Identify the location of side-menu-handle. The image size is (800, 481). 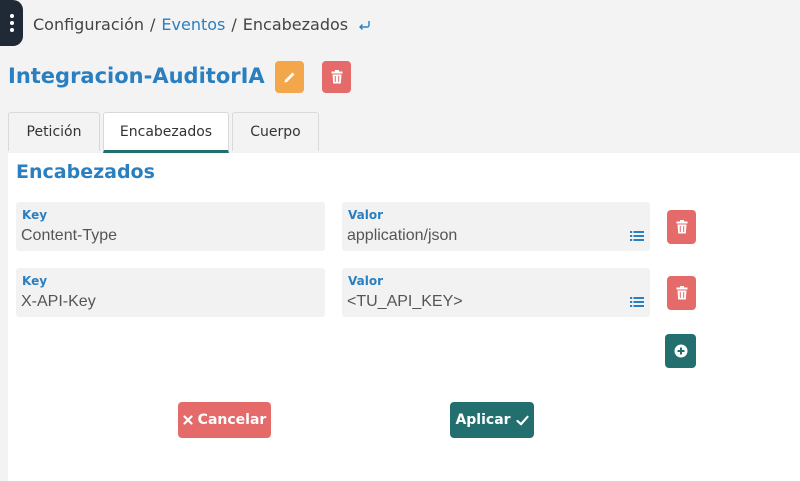
(11, 23).